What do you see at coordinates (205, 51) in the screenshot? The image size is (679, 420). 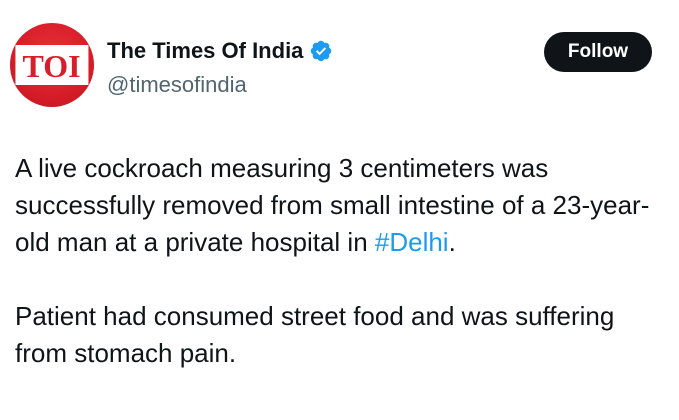 I see `display-name: The Times Of India` at bounding box center [205, 51].